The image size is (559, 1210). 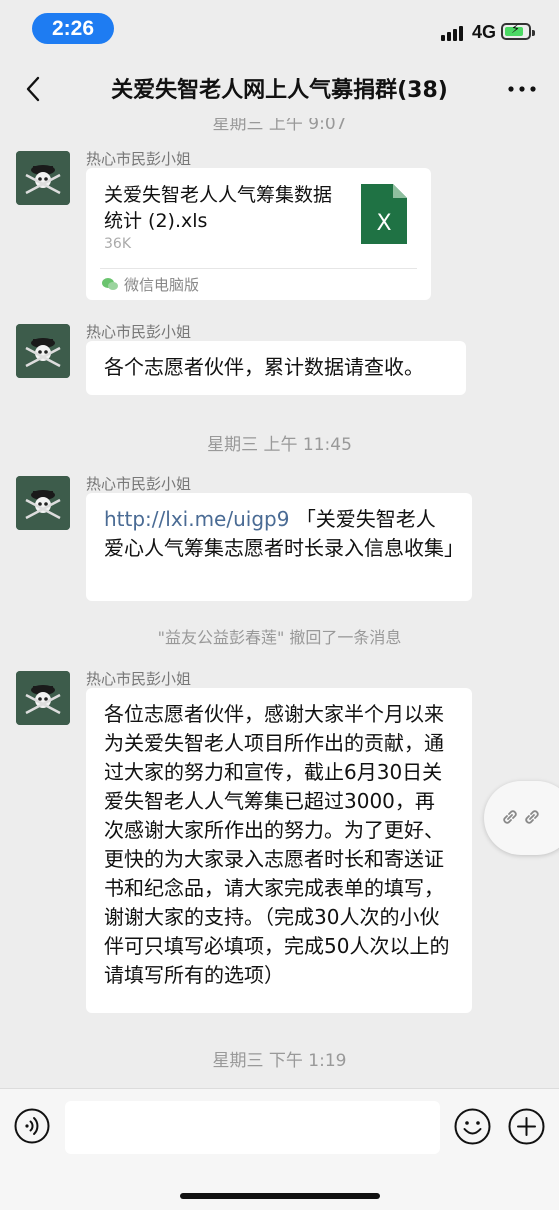 I want to click on svg-text: X, so click(x=383, y=223).